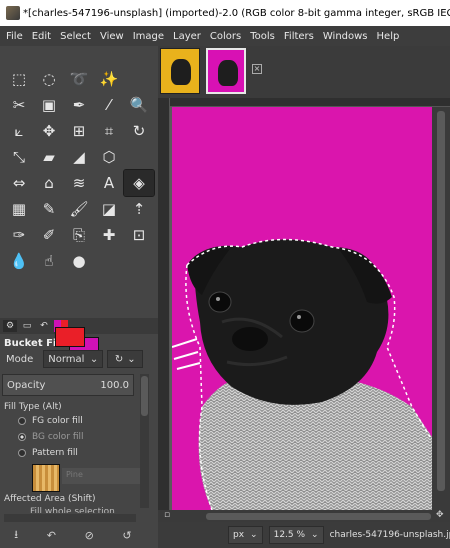 Image resolution: width=450 pixels, height=548 pixels. What do you see at coordinates (19, 183) in the screenshot?
I see `flip-icon: ⇔` at bounding box center [19, 183].